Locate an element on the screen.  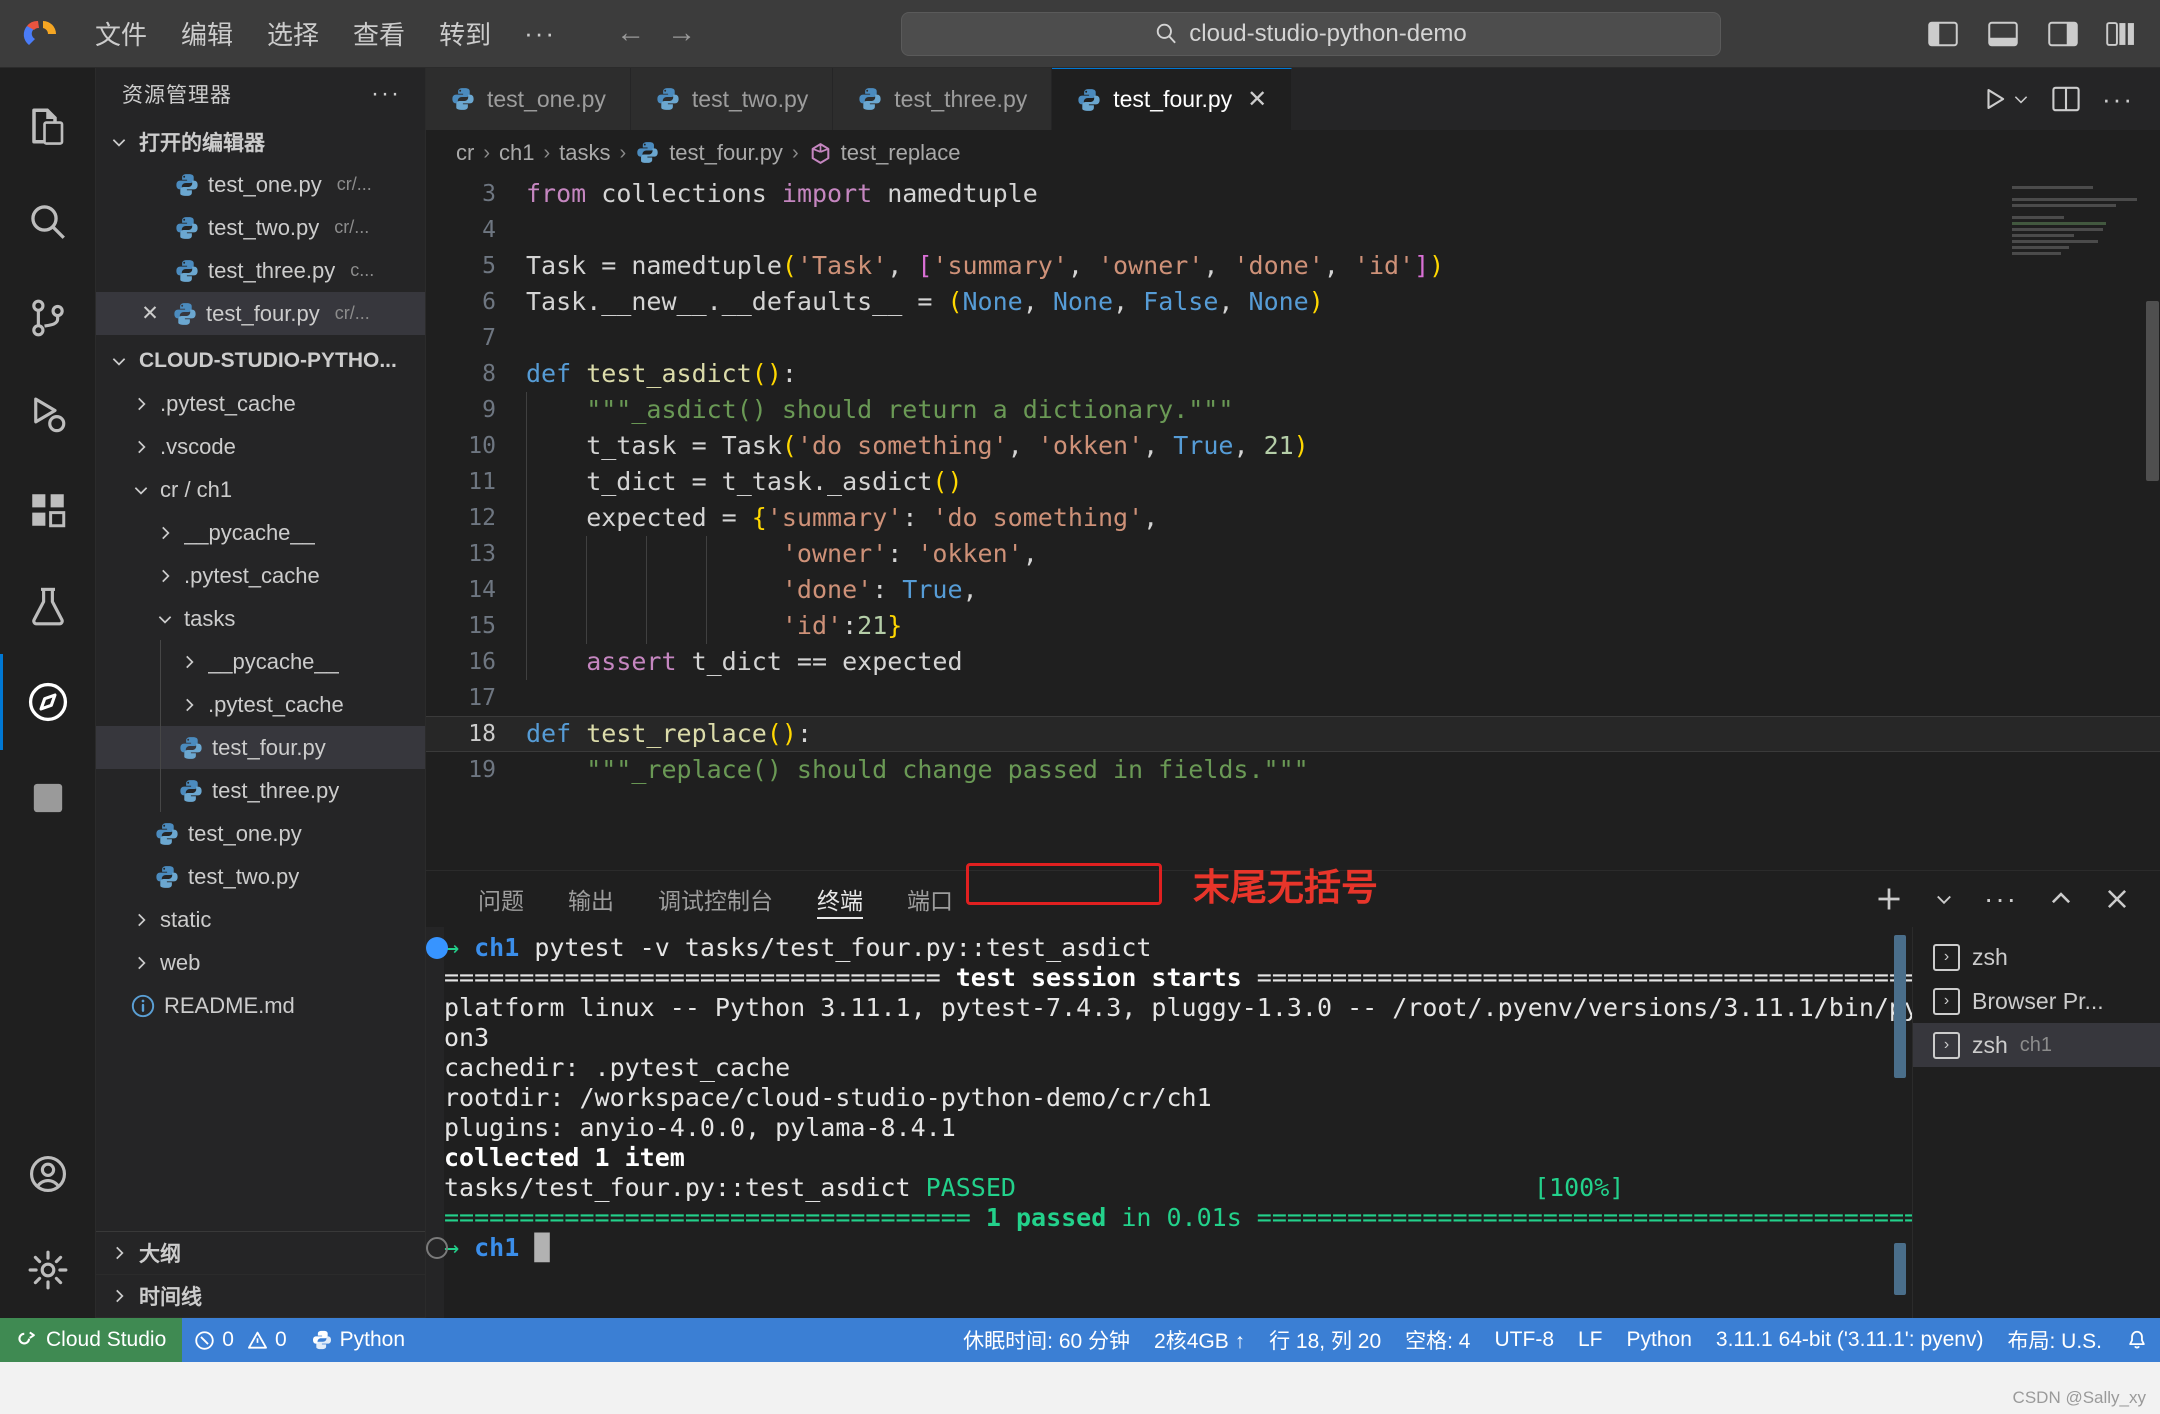
tab-test-two: test_two.py is located at coordinates (732, 99).